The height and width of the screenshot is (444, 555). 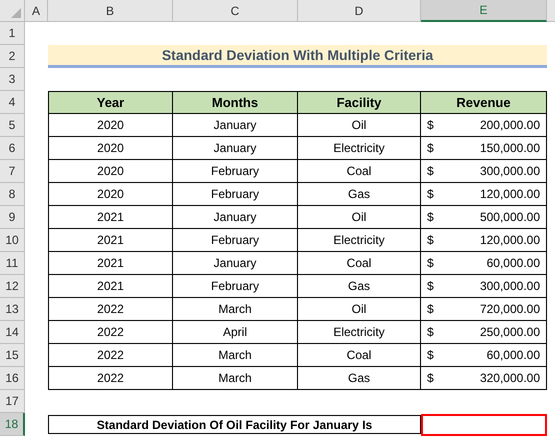 I want to click on row-header: 10, so click(x=12, y=240).